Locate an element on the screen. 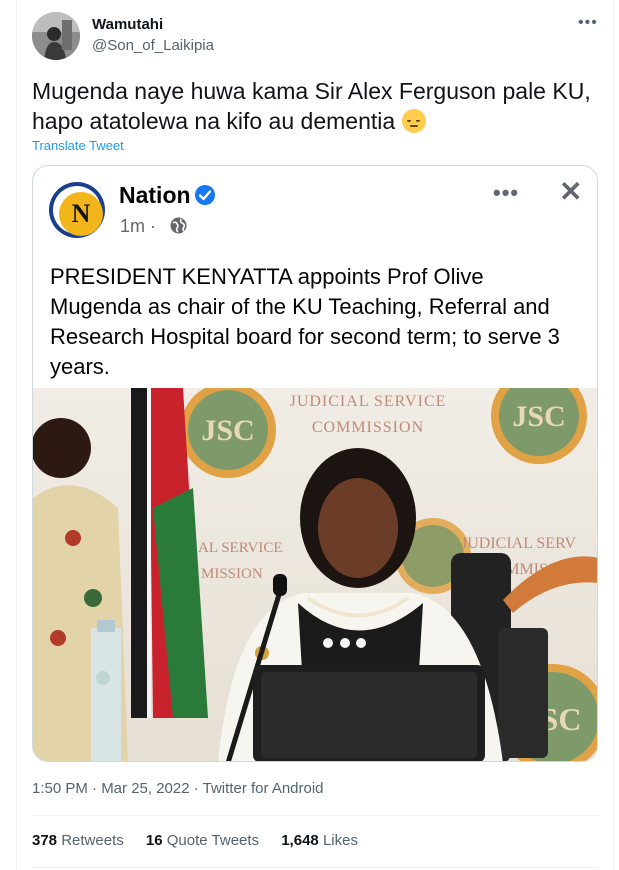 The height and width of the screenshot is (870, 619). close-icon: ✕ is located at coordinates (570, 192).